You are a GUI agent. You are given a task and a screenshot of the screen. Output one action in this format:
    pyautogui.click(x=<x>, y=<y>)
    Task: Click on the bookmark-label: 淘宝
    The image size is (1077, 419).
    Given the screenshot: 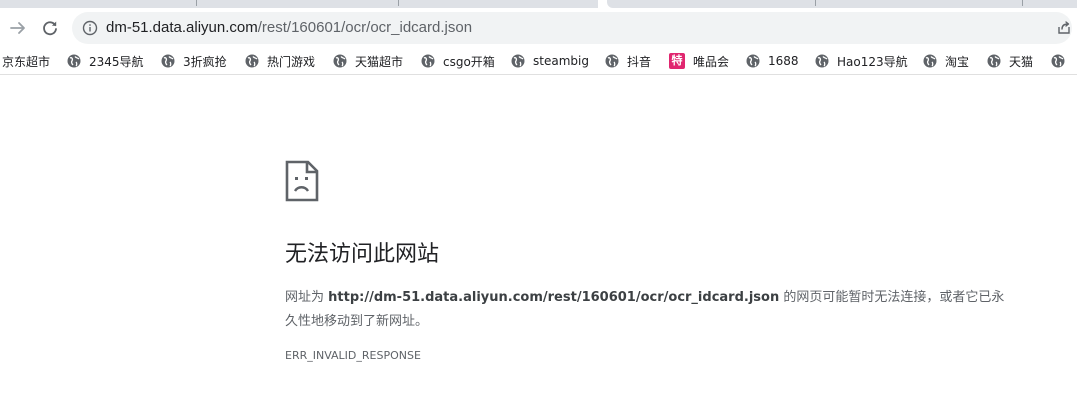 What is the action you would take?
    pyautogui.click(x=957, y=61)
    